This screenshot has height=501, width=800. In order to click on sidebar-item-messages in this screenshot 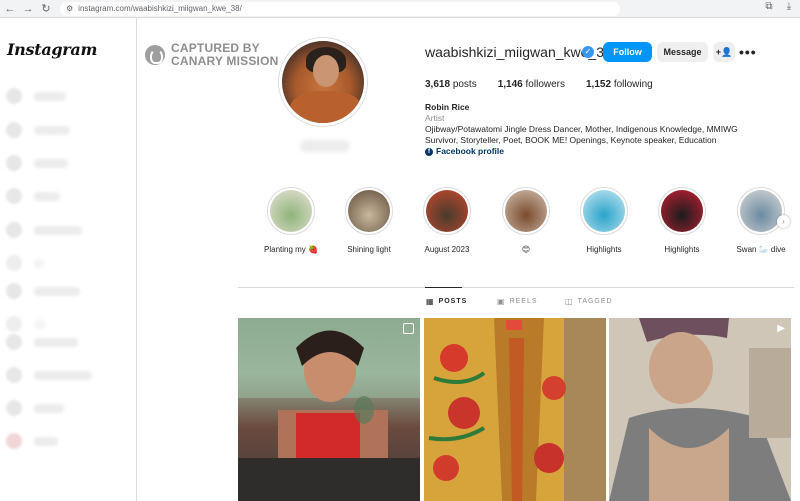, I will do `click(44, 230)`.